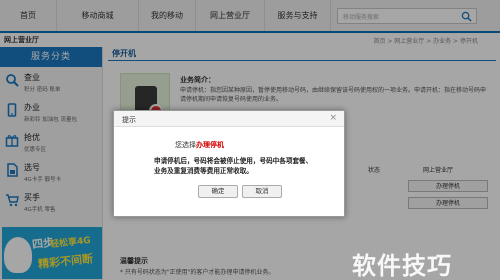  What do you see at coordinates (333, 118) in the screenshot?
I see `close-icon: ×` at bounding box center [333, 118].